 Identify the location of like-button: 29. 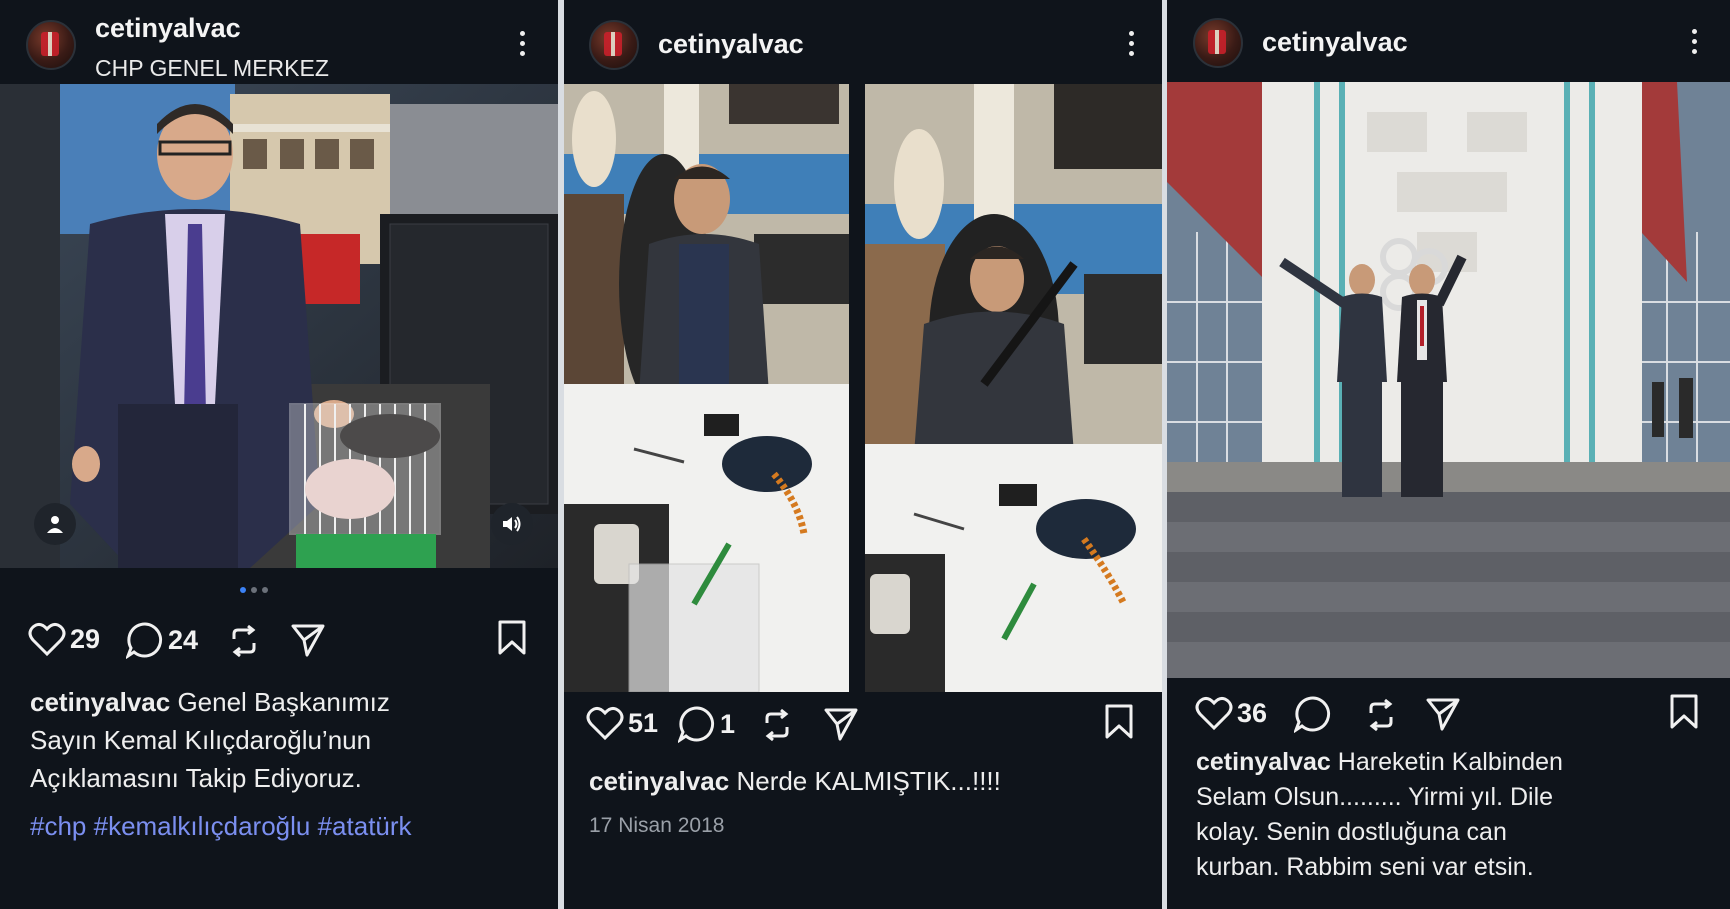
(64, 639).